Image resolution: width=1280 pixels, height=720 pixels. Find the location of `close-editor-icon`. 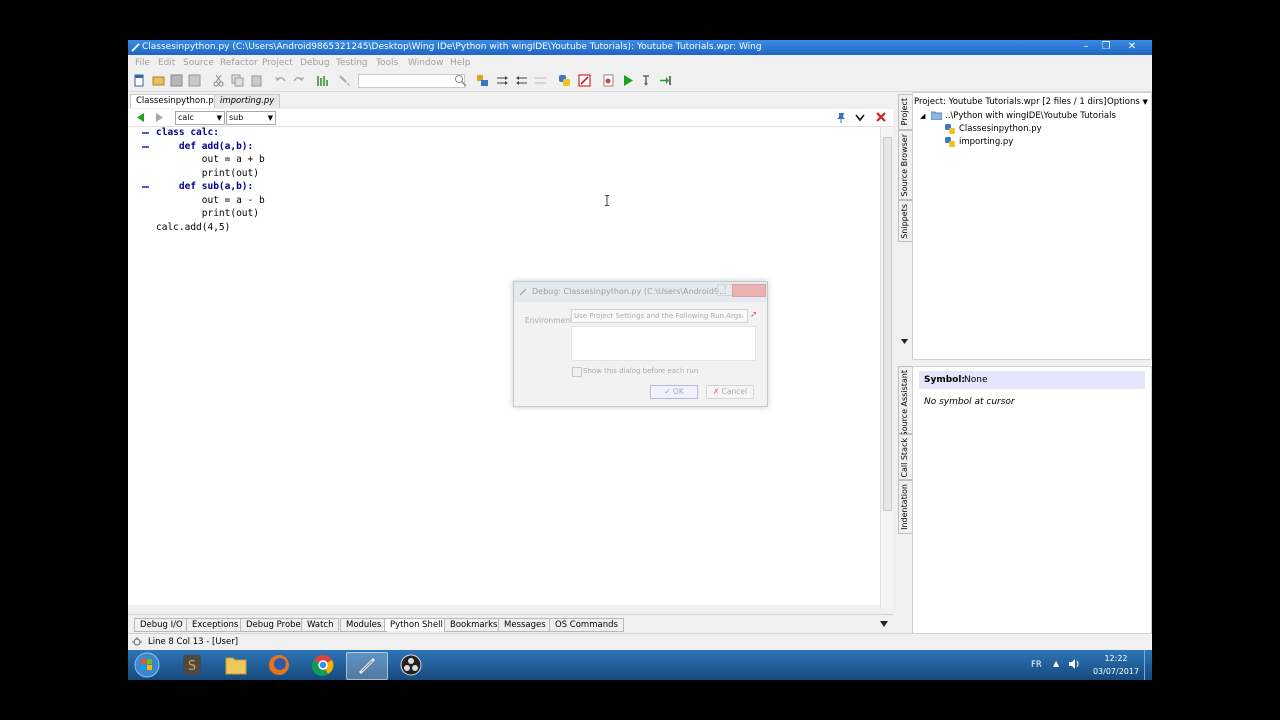

close-editor-icon is located at coordinates (881, 117).